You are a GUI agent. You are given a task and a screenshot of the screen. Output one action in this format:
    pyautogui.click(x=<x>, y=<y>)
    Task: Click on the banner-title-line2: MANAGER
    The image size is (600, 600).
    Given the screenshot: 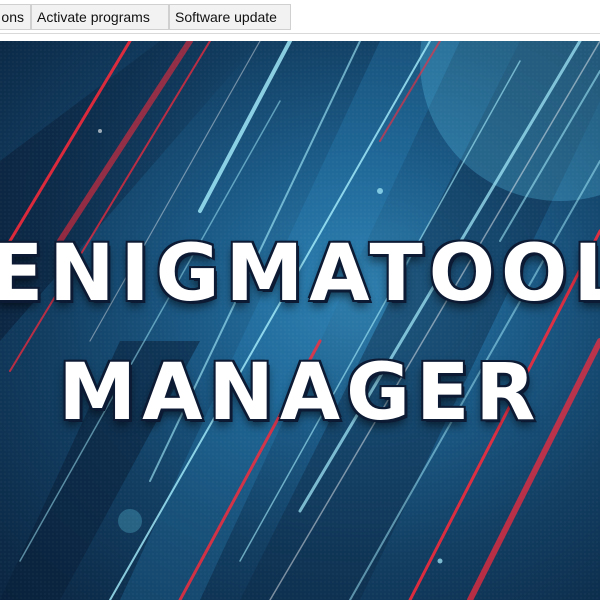 What is the action you would take?
    pyautogui.click(x=300, y=393)
    